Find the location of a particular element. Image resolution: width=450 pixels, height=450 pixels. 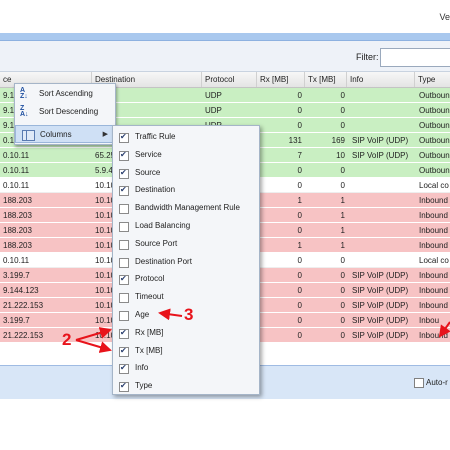

arrow-to-tx is located at coordinates (93, 346).